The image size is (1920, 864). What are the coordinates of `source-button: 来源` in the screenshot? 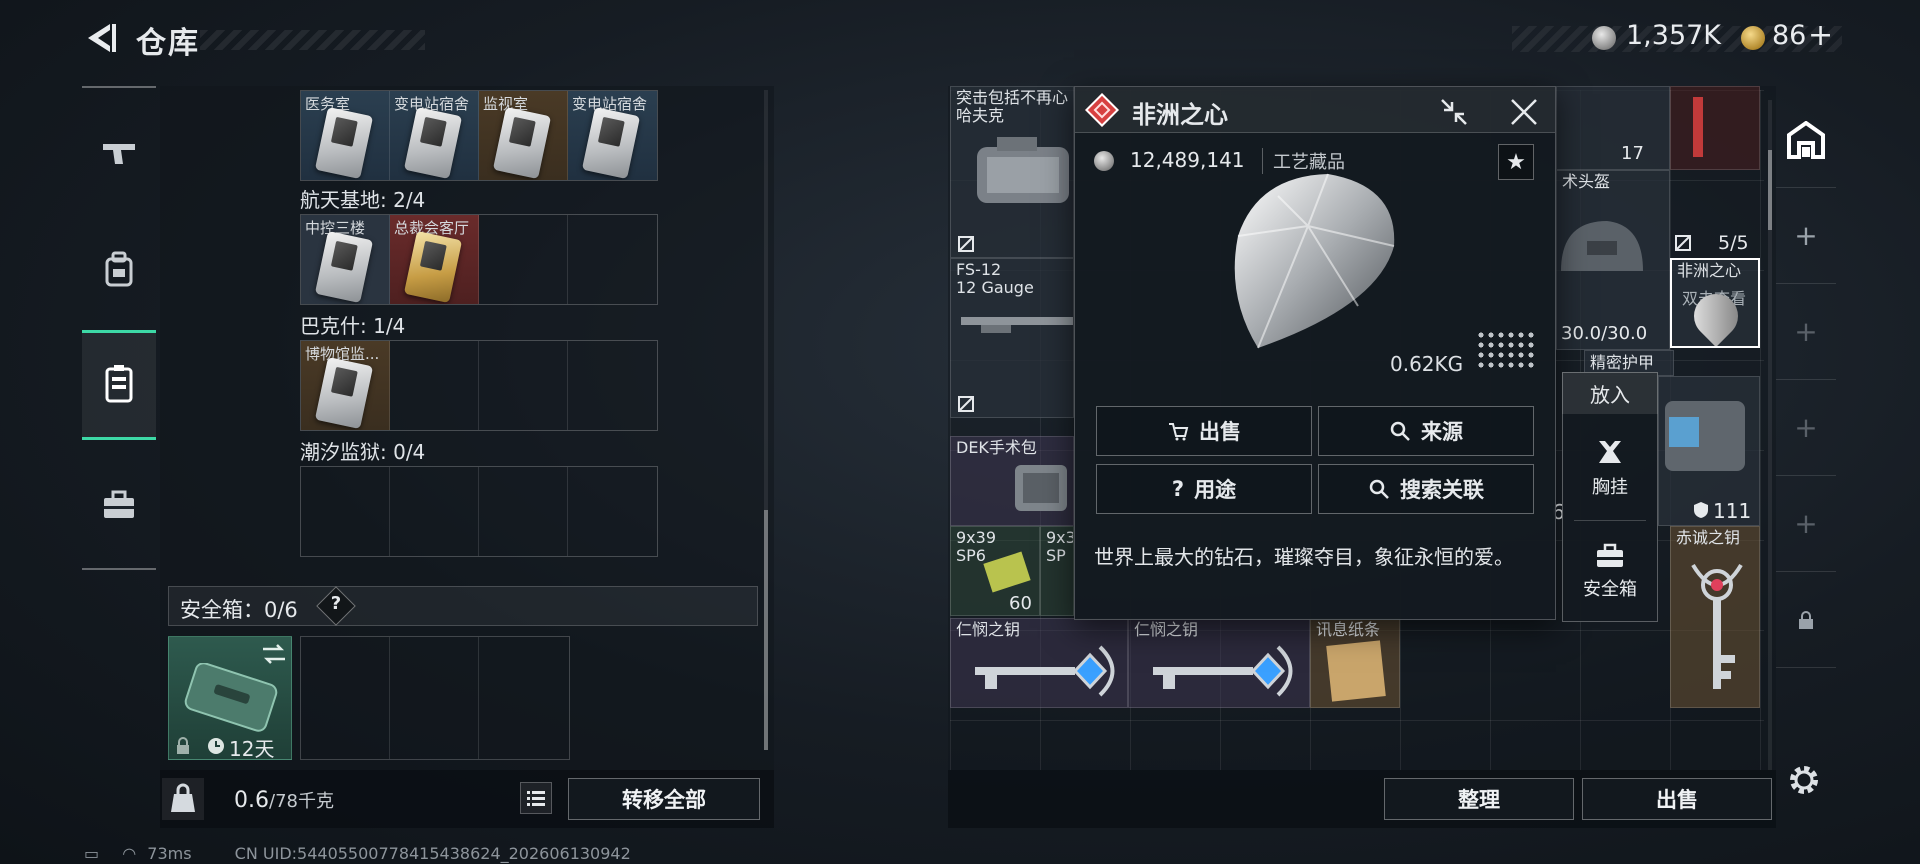 It's located at (1426, 431).